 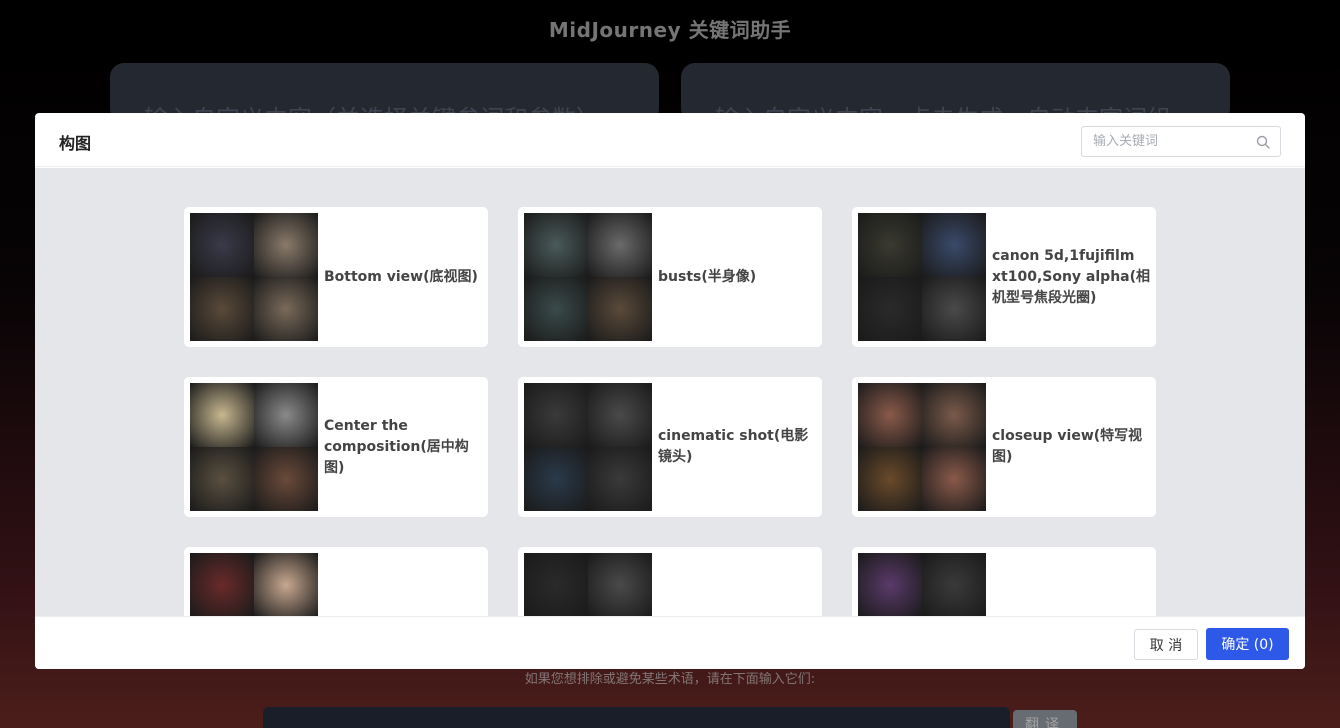 I want to click on keyword-label: Center the composition(居中构图), so click(x=396, y=446).